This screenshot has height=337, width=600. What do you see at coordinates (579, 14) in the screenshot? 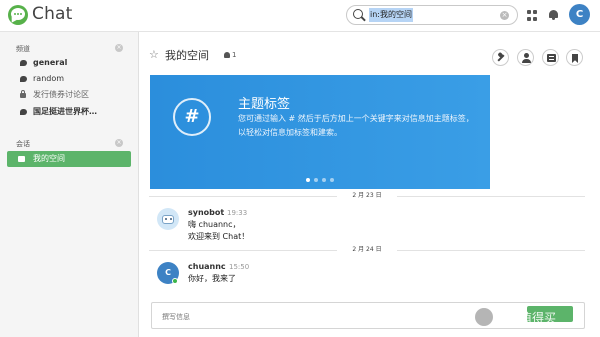
I see `user-avatar: C` at bounding box center [579, 14].